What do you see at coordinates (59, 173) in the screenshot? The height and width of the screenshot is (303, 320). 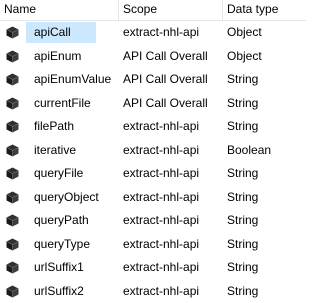 I see `variable-name: queryFile` at bounding box center [59, 173].